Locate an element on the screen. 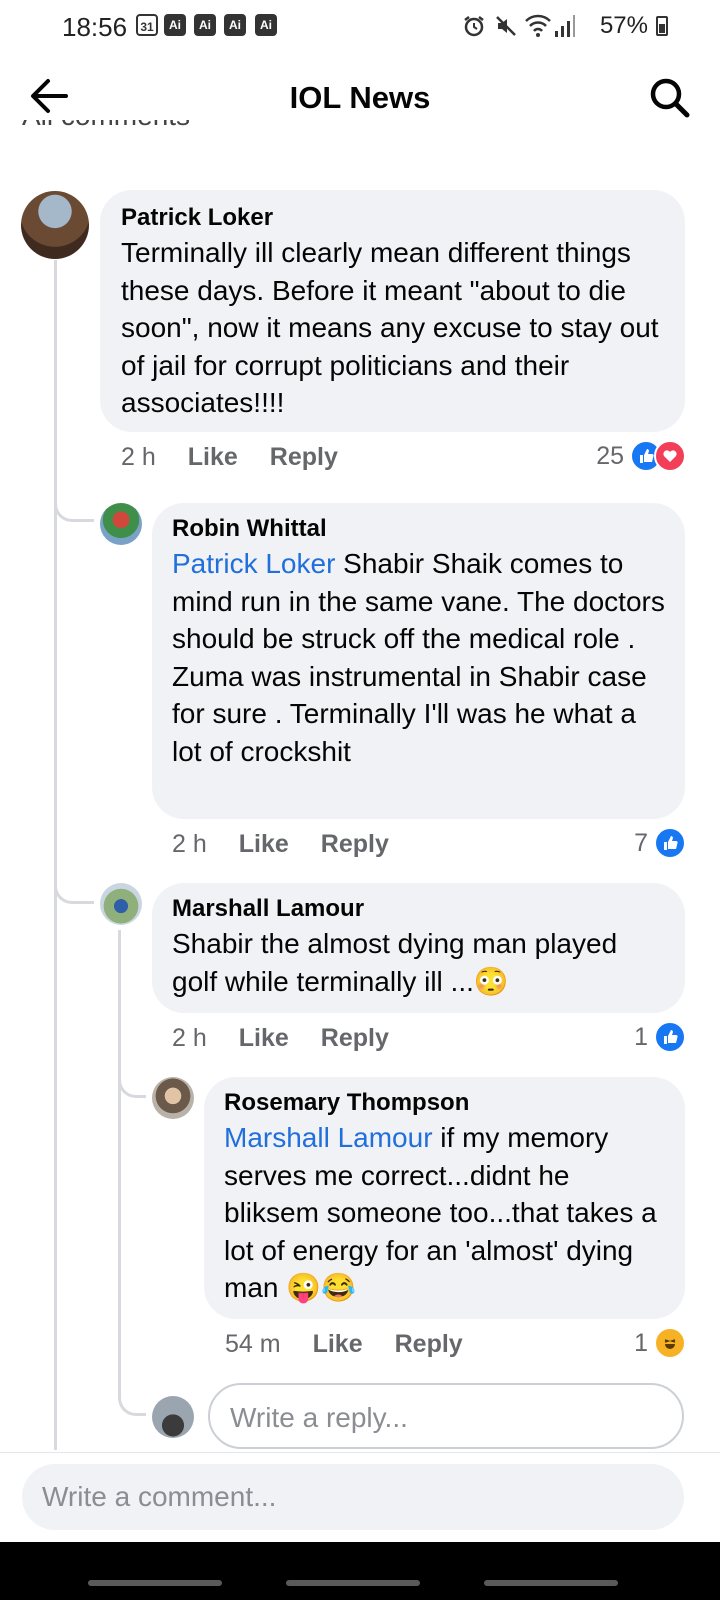 The width and height of the screenshot is (720, 1600). comment-actions: 54 m Like Reply is located at coordinates (360, 1344).